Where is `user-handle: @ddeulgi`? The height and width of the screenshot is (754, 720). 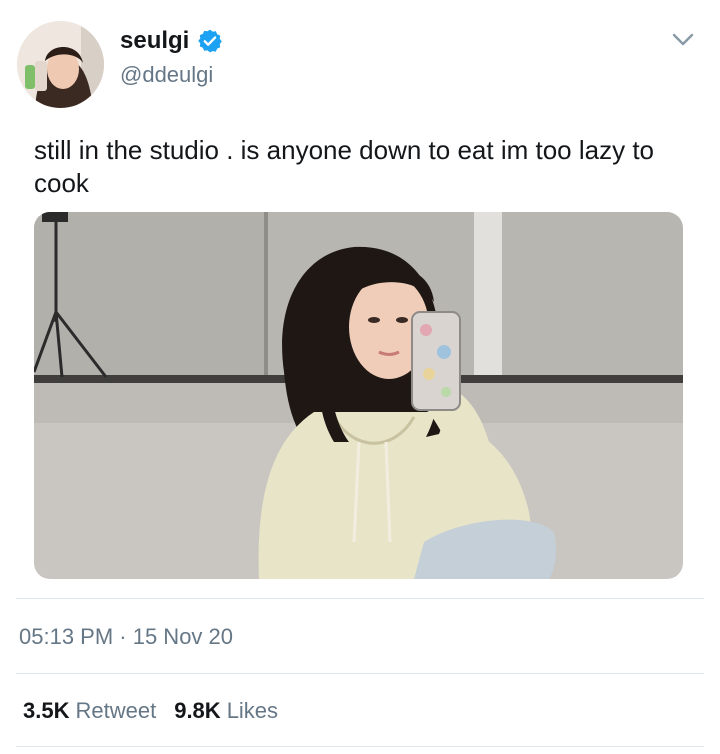 user-handle: @ddeulgi is located at coordinates (166, 75).